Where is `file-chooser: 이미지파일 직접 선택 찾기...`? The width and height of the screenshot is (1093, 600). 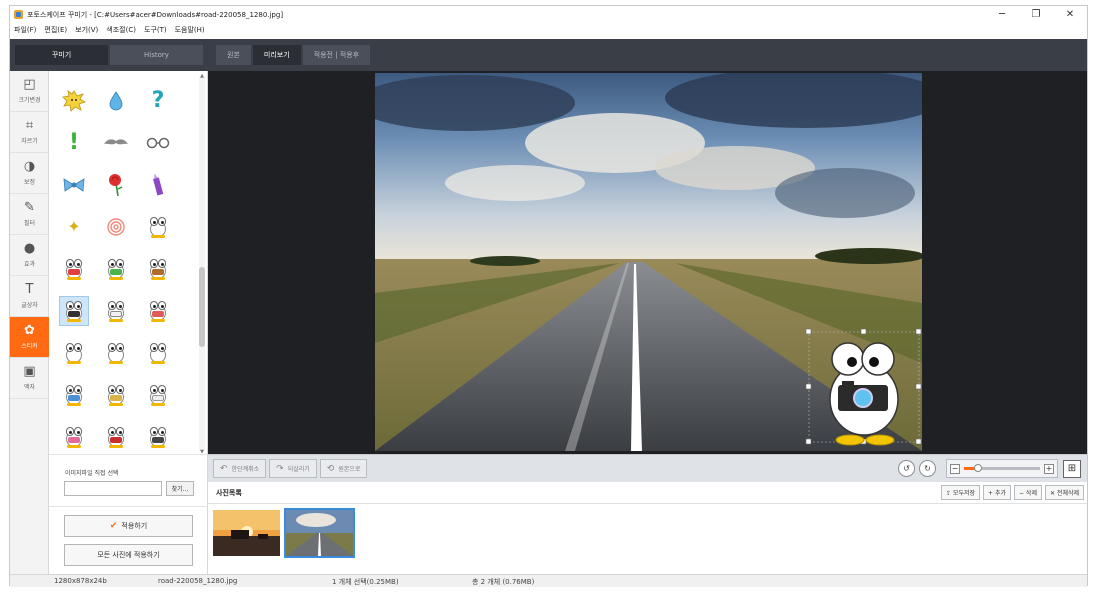
file-chooser: 이미지파일 직접 선택 찾기... is located at coordinates (128, 480).